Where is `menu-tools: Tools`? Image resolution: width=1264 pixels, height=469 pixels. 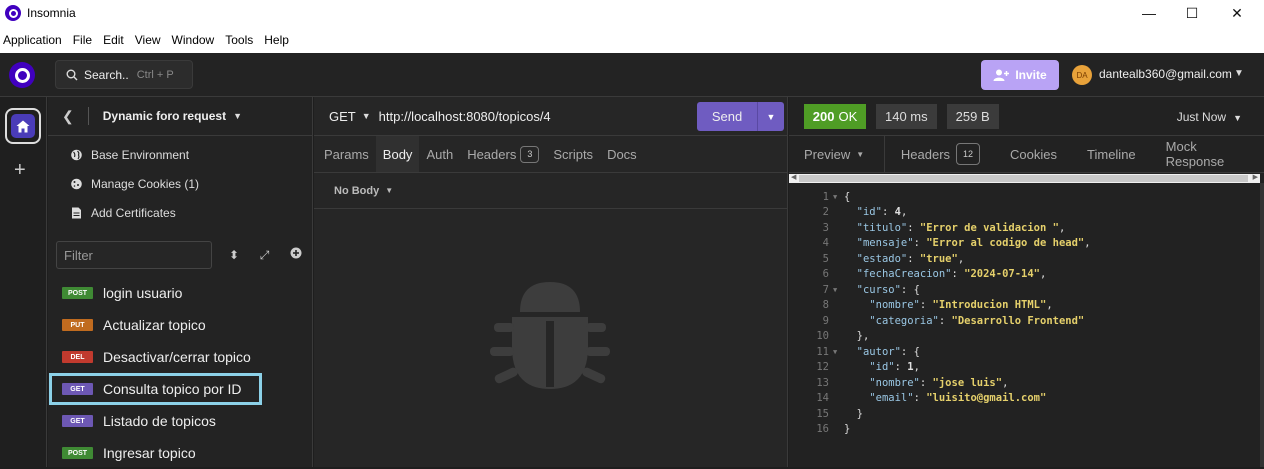 menu-tools: Tools is located at coordinates (239, 40).